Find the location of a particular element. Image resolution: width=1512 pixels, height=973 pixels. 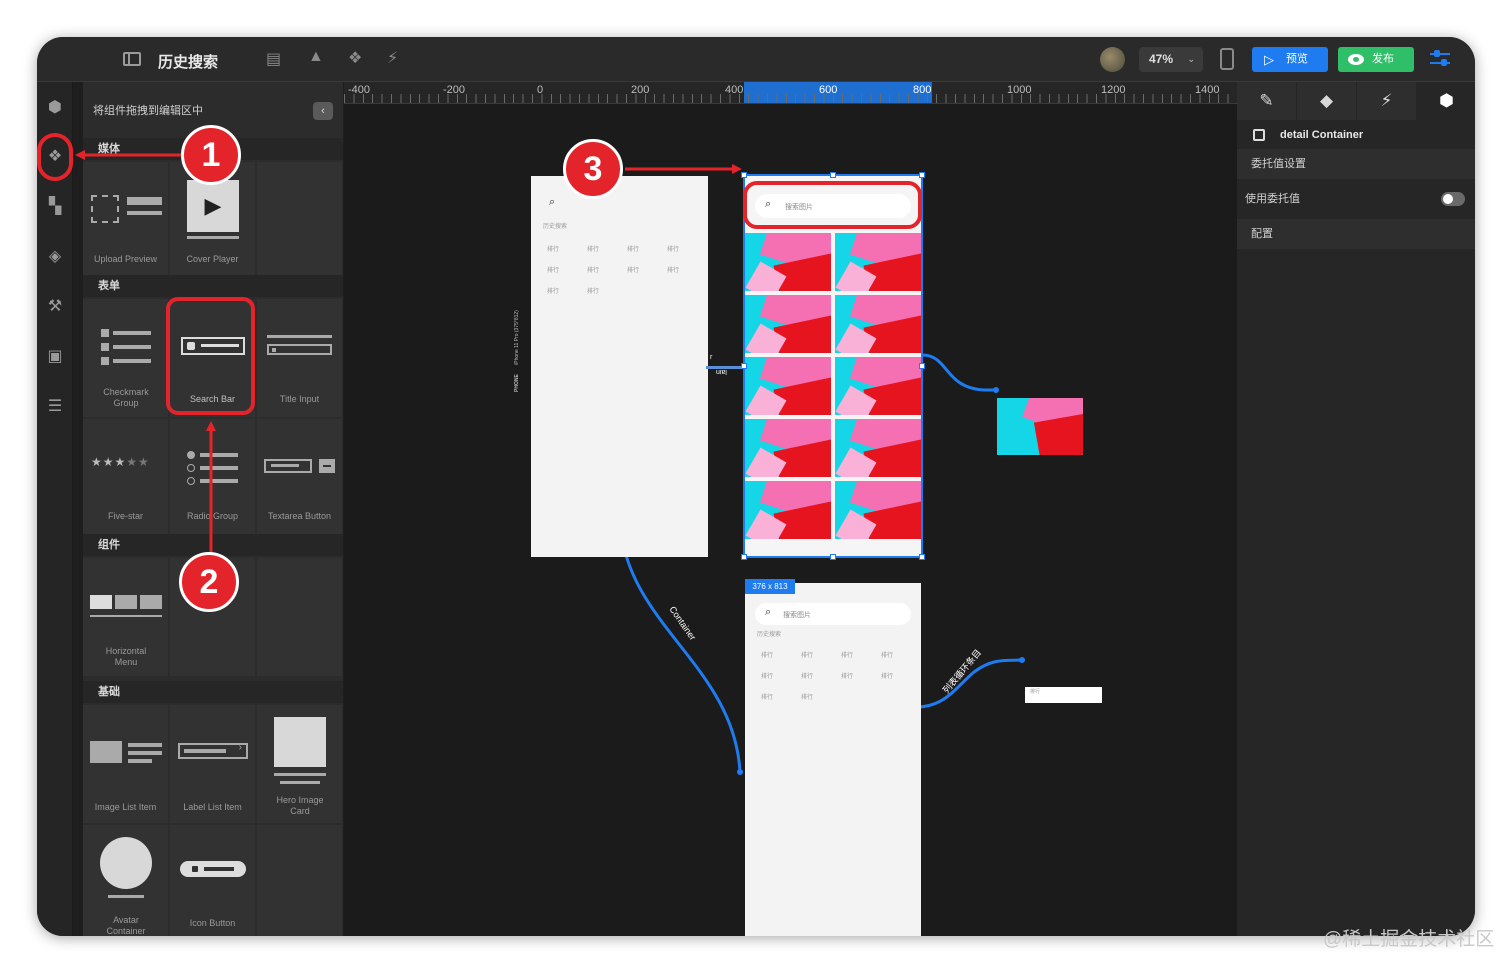

zoom-select: 47% ⌄ is located at coordinates (1171, 59).